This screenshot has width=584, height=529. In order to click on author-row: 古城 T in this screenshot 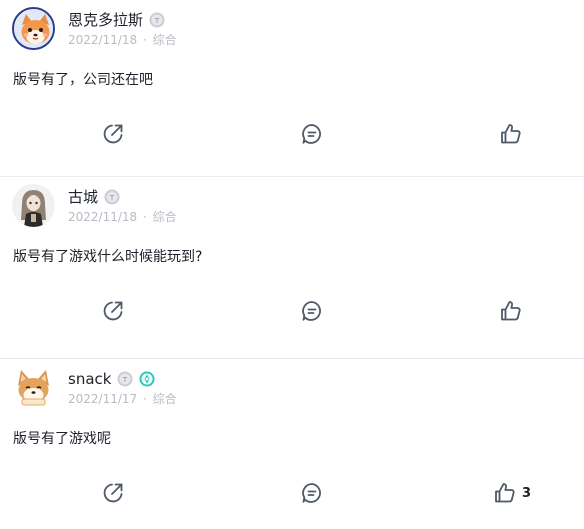, I will do `click(94, 197)`.